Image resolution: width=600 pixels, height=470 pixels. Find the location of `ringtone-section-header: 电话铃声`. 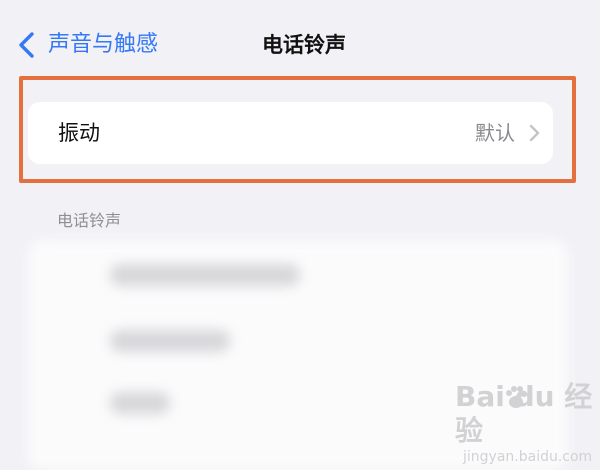

ringtone-section-header: 电话铃声 is located at coordinates (89, 220).